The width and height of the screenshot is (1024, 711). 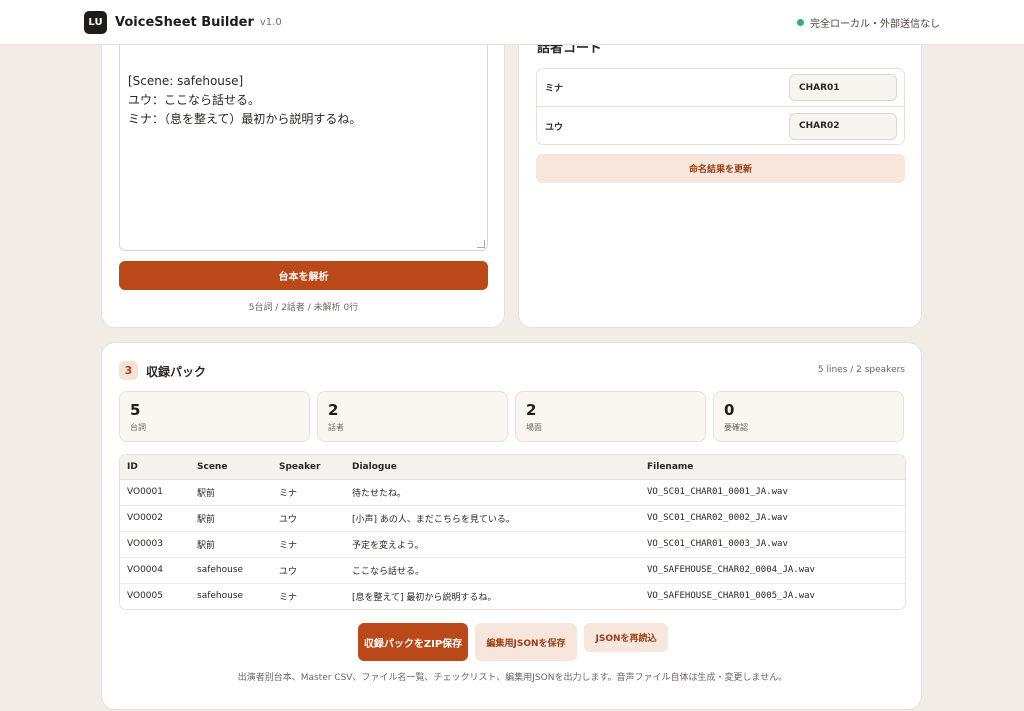 I want to click on cell-filename: VO_SC01_CHAR01_0001_JA.wav, so click(x=772, y=492).